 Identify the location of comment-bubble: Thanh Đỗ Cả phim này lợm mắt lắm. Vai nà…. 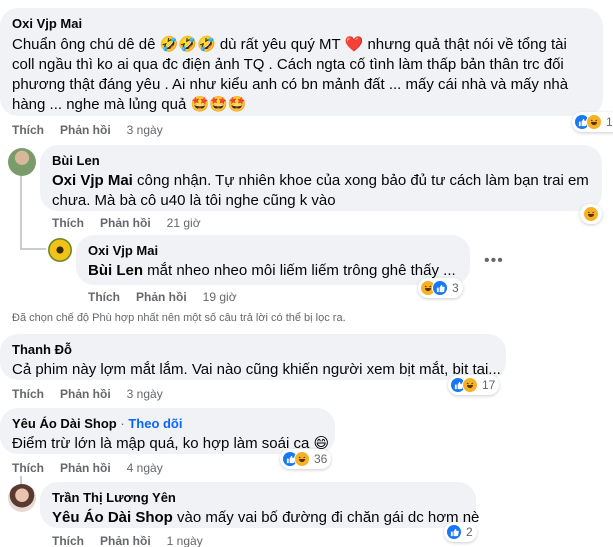
(253, 357).